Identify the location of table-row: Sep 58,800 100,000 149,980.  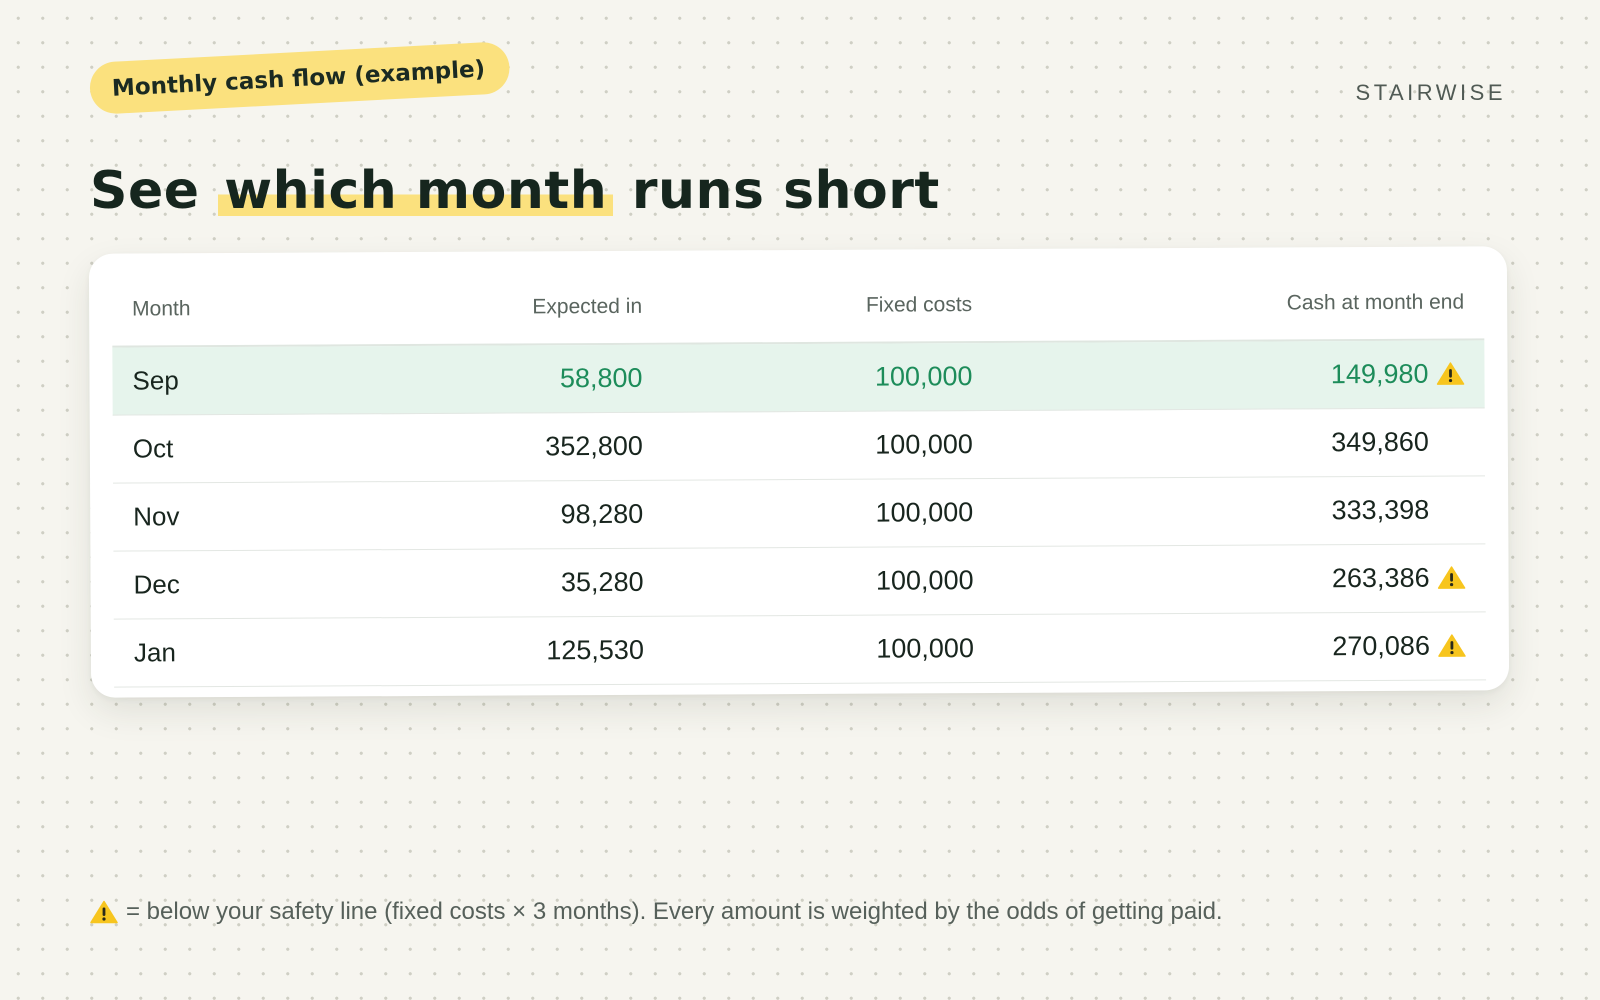
(798, 378).